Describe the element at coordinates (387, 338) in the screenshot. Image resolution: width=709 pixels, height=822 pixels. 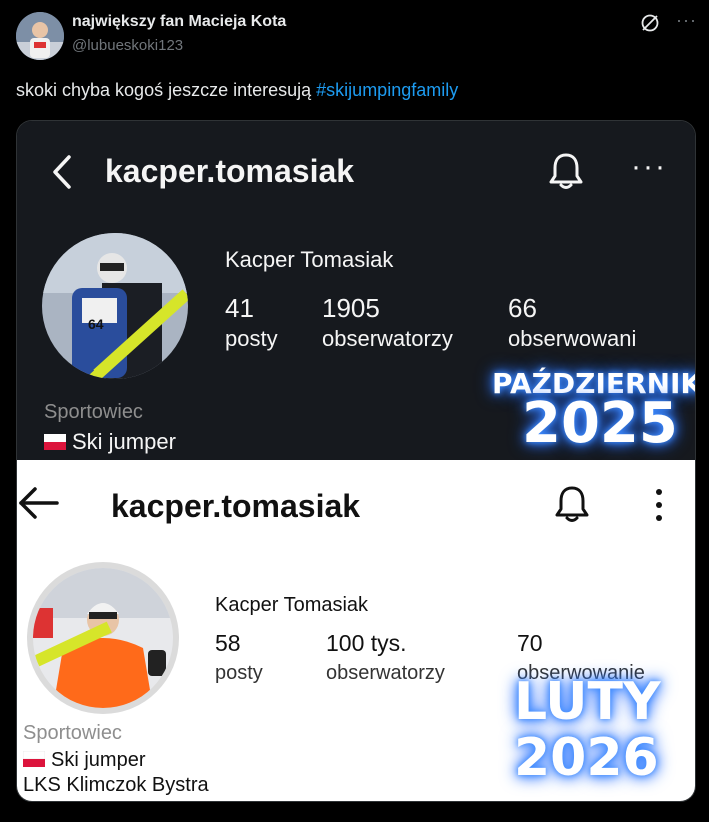
I see `followers-label: obserwatorzy` at that location.